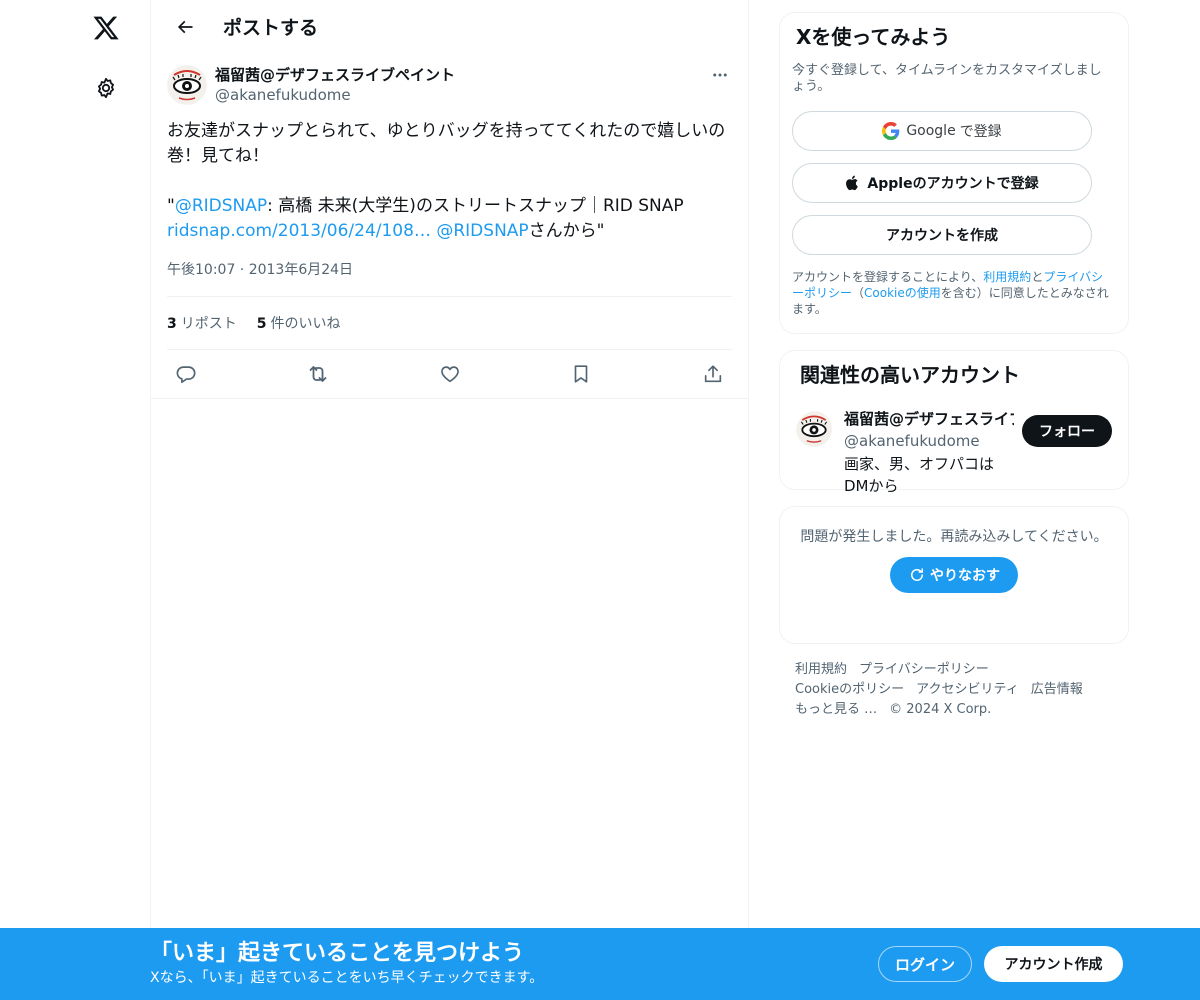 Image resolution: width=1200 pixels, height=1000 pixels. What do you see at coordinates (337, 953) in the screenshot?
I see `bottom-bar-title: 「いま」起きていることを見つけよう` at bounding box center [337, 953].